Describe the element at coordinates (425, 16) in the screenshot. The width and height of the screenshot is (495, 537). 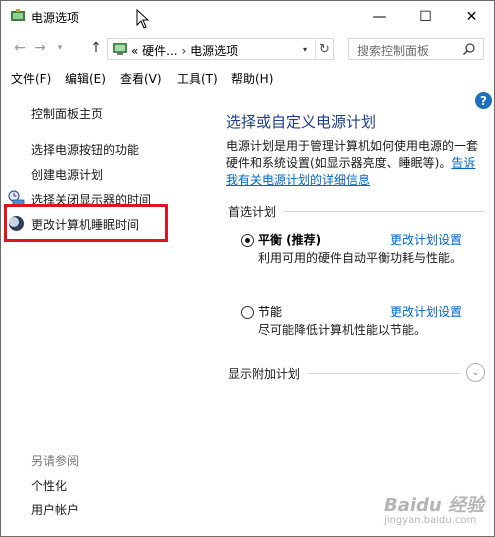
I see `maximize-button: ☐` at that location.